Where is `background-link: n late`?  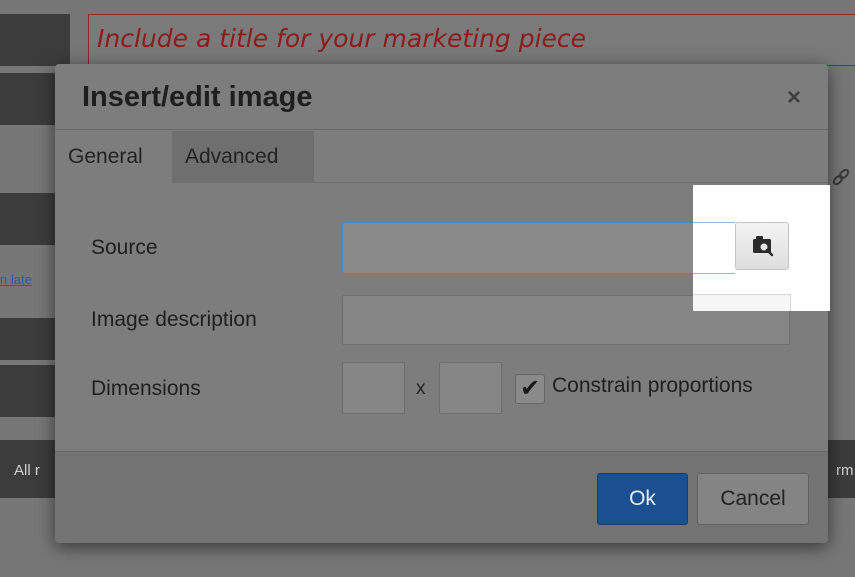 background-link: n late is located at coordinates (16, 279).